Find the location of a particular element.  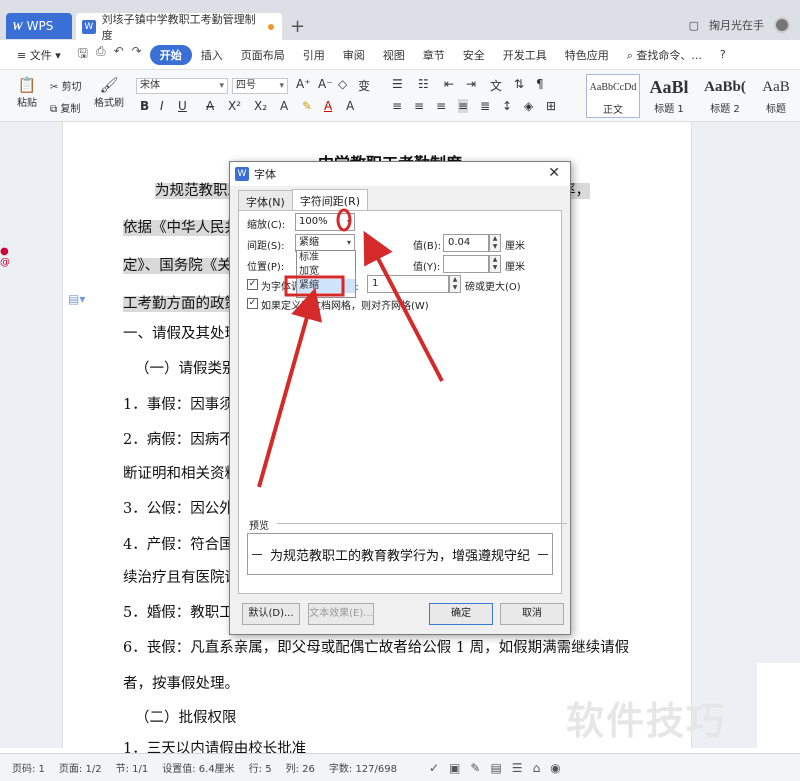

grow-font-icon: A⁺ is located at coordinates (303, 84).